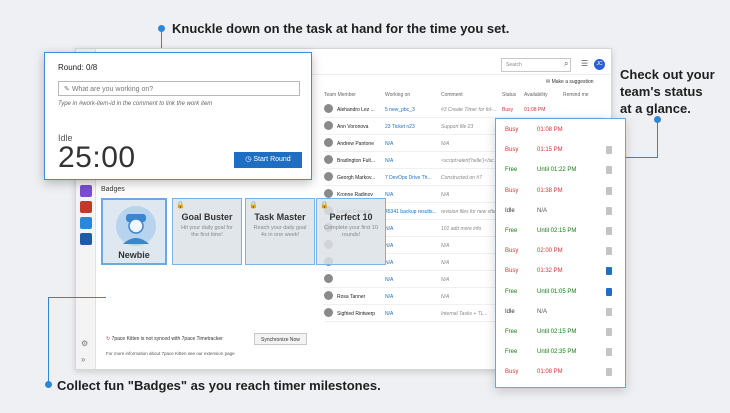 The width and height of the screenshot is (730, 413). I want to click on availability-label: N/A, so click(542, 210).